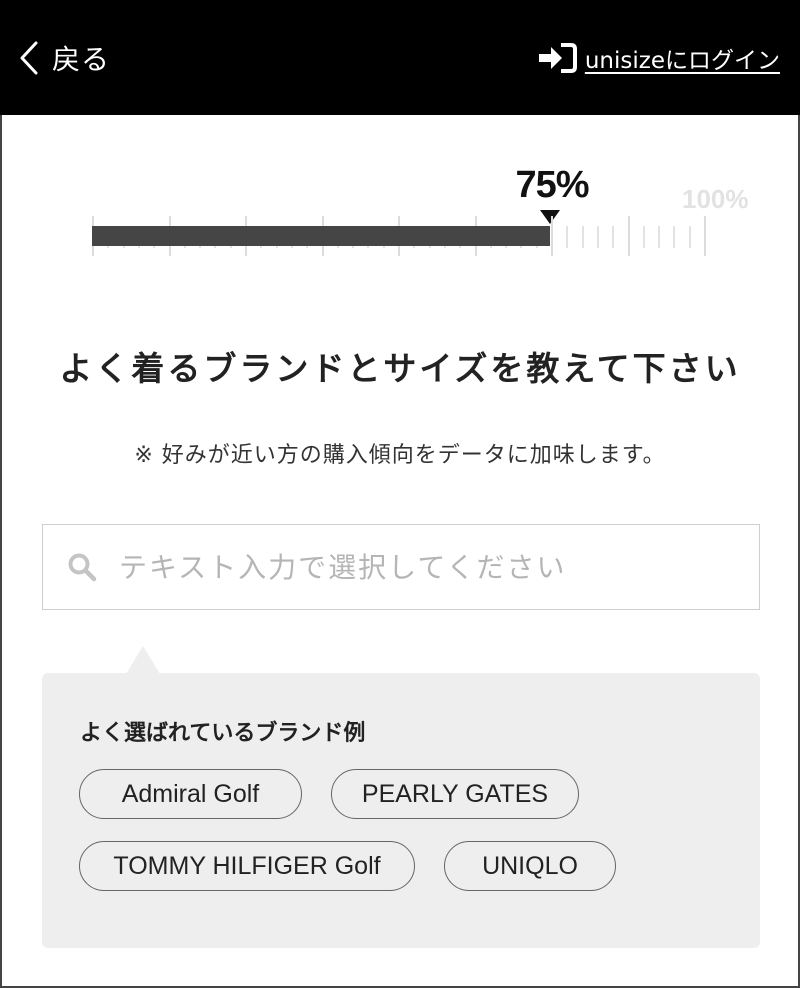 The width and height of the screenshot is (800, 988). Describe the element at coordinates (143, 660) in the screenshot. I see `panel-pointer` at that location.